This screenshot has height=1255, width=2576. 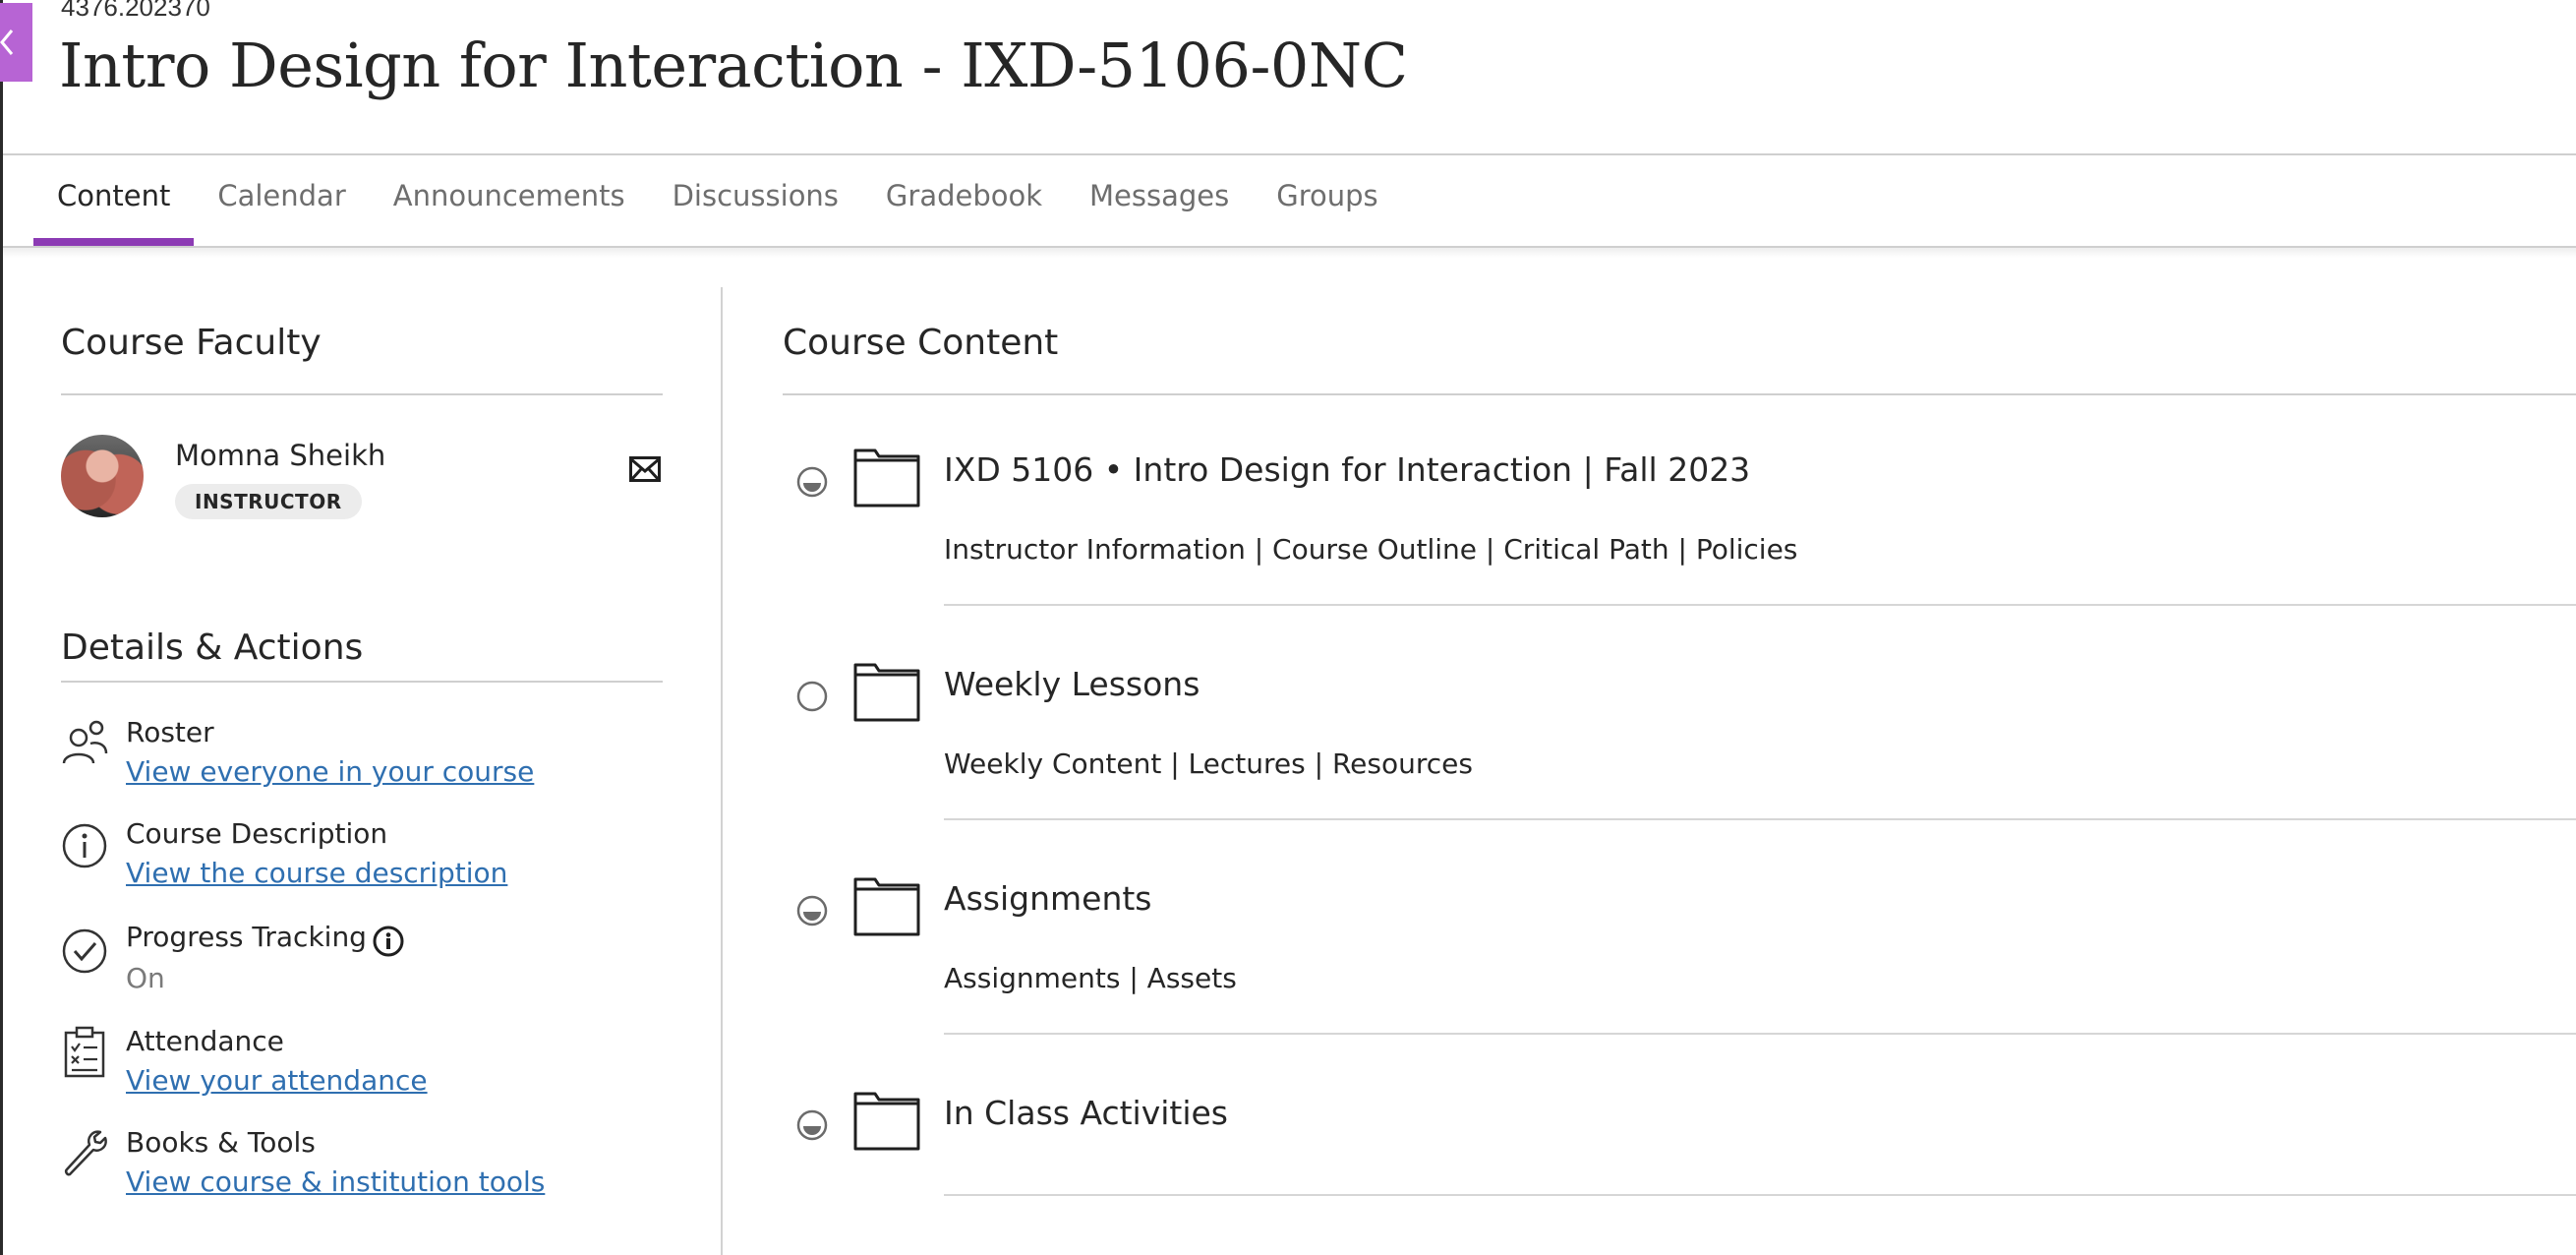 What do you see at coordinates (246, 937) in the screenshot?
I see `progress-tracking-label: Progress Tracking` at bounding box center [246, 937].